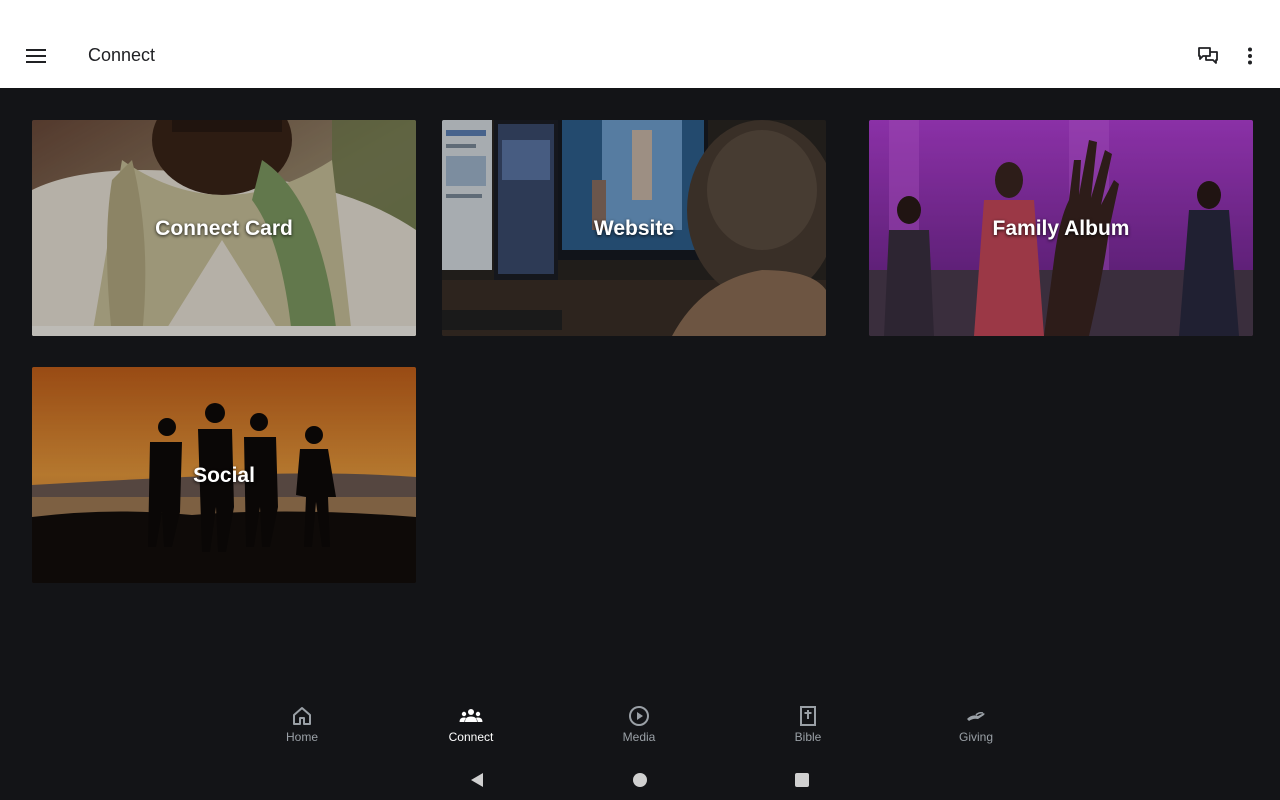  I want to click on people-group-icon, so click(471, 715).